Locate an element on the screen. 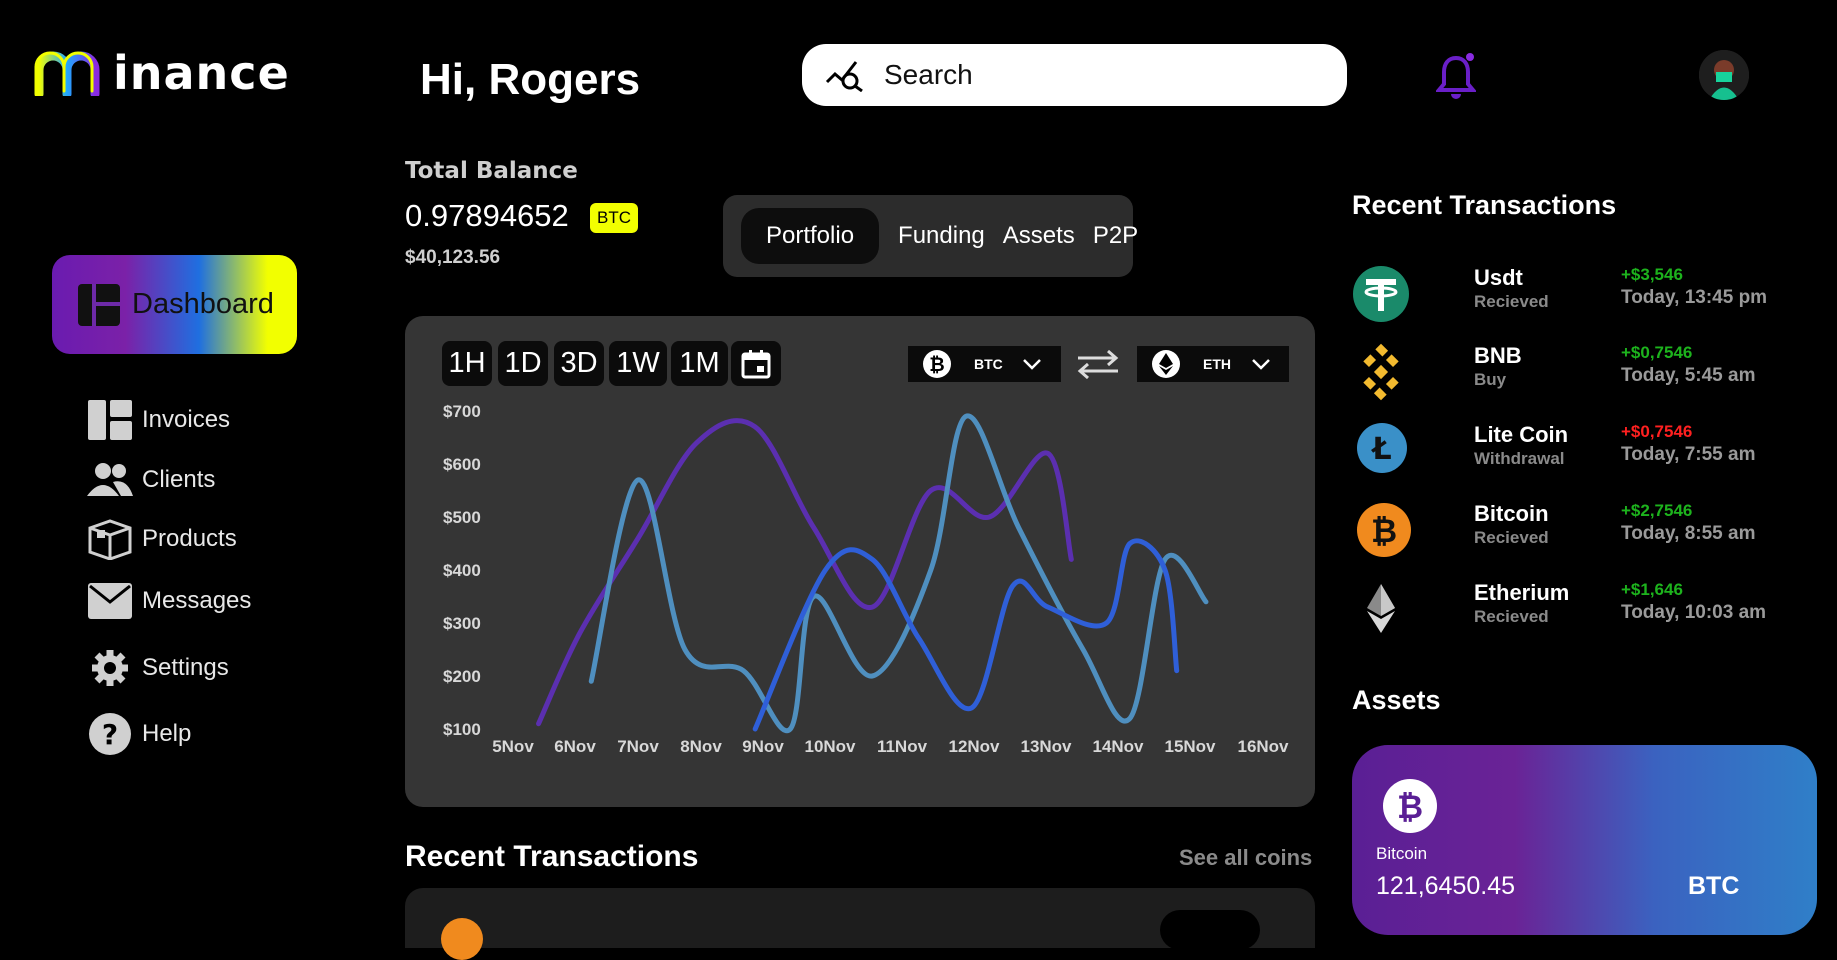 The width and height of the screenshot is (1837, 960). assets-title: Assets is located at coordinates (1396, 700).